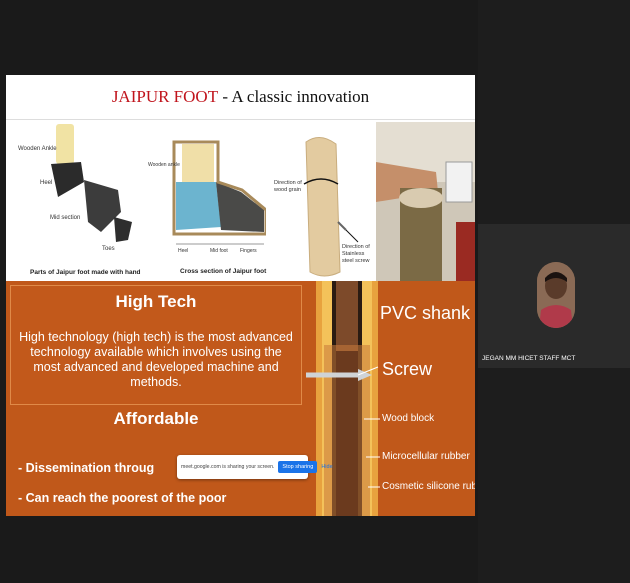 The height and width of the screenshot is (583, 630). I want to click on hide-banner-button: Hide, so click(326, 467).